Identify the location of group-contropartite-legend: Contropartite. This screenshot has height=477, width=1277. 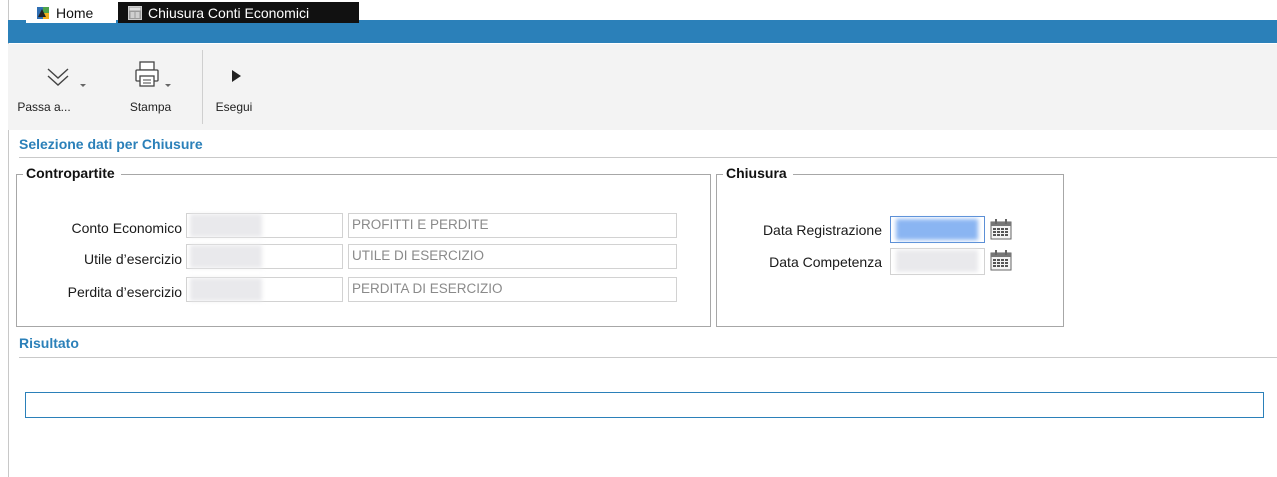
(72, 173).